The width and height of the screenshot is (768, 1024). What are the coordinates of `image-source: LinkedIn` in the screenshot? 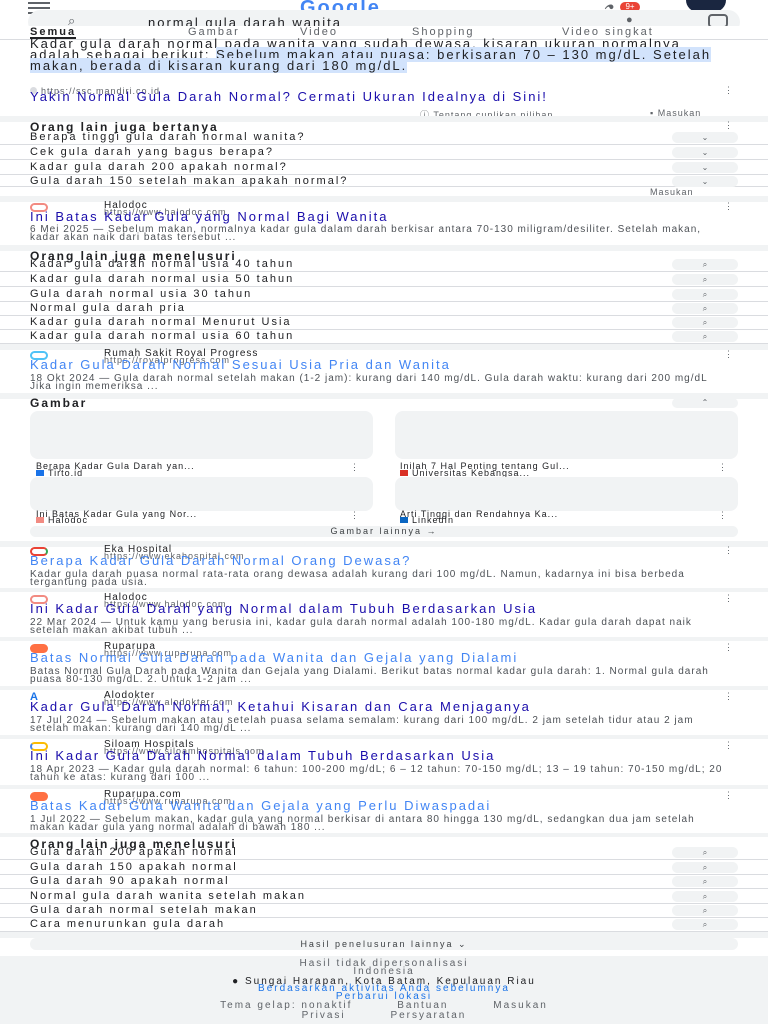 It's located at (427, 520).